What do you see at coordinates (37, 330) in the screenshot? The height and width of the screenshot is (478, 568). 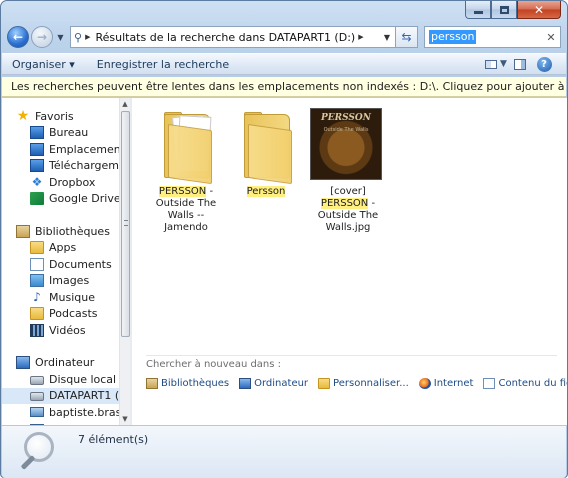 I see `videos-icon` at bounding box center [37, 330].